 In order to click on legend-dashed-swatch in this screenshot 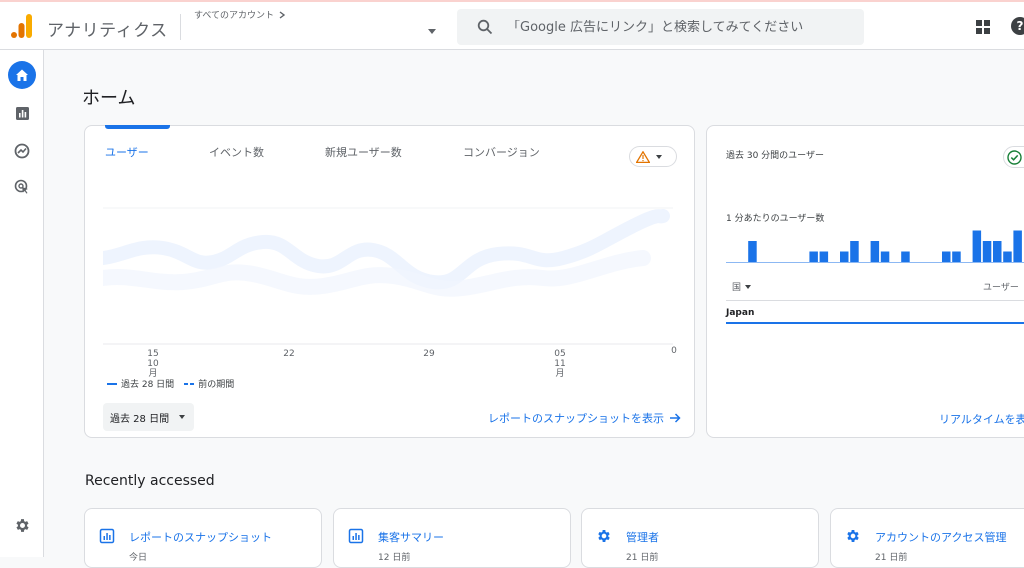, I will do `click(189, 383)`.